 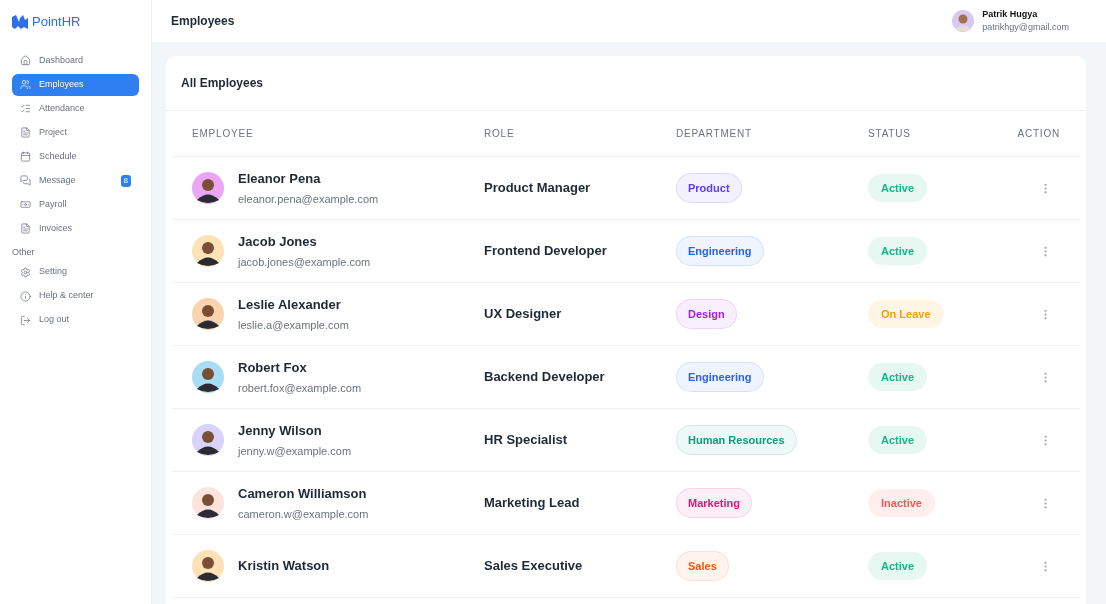 I want to click on list-icon, so click(x=25, y=108).